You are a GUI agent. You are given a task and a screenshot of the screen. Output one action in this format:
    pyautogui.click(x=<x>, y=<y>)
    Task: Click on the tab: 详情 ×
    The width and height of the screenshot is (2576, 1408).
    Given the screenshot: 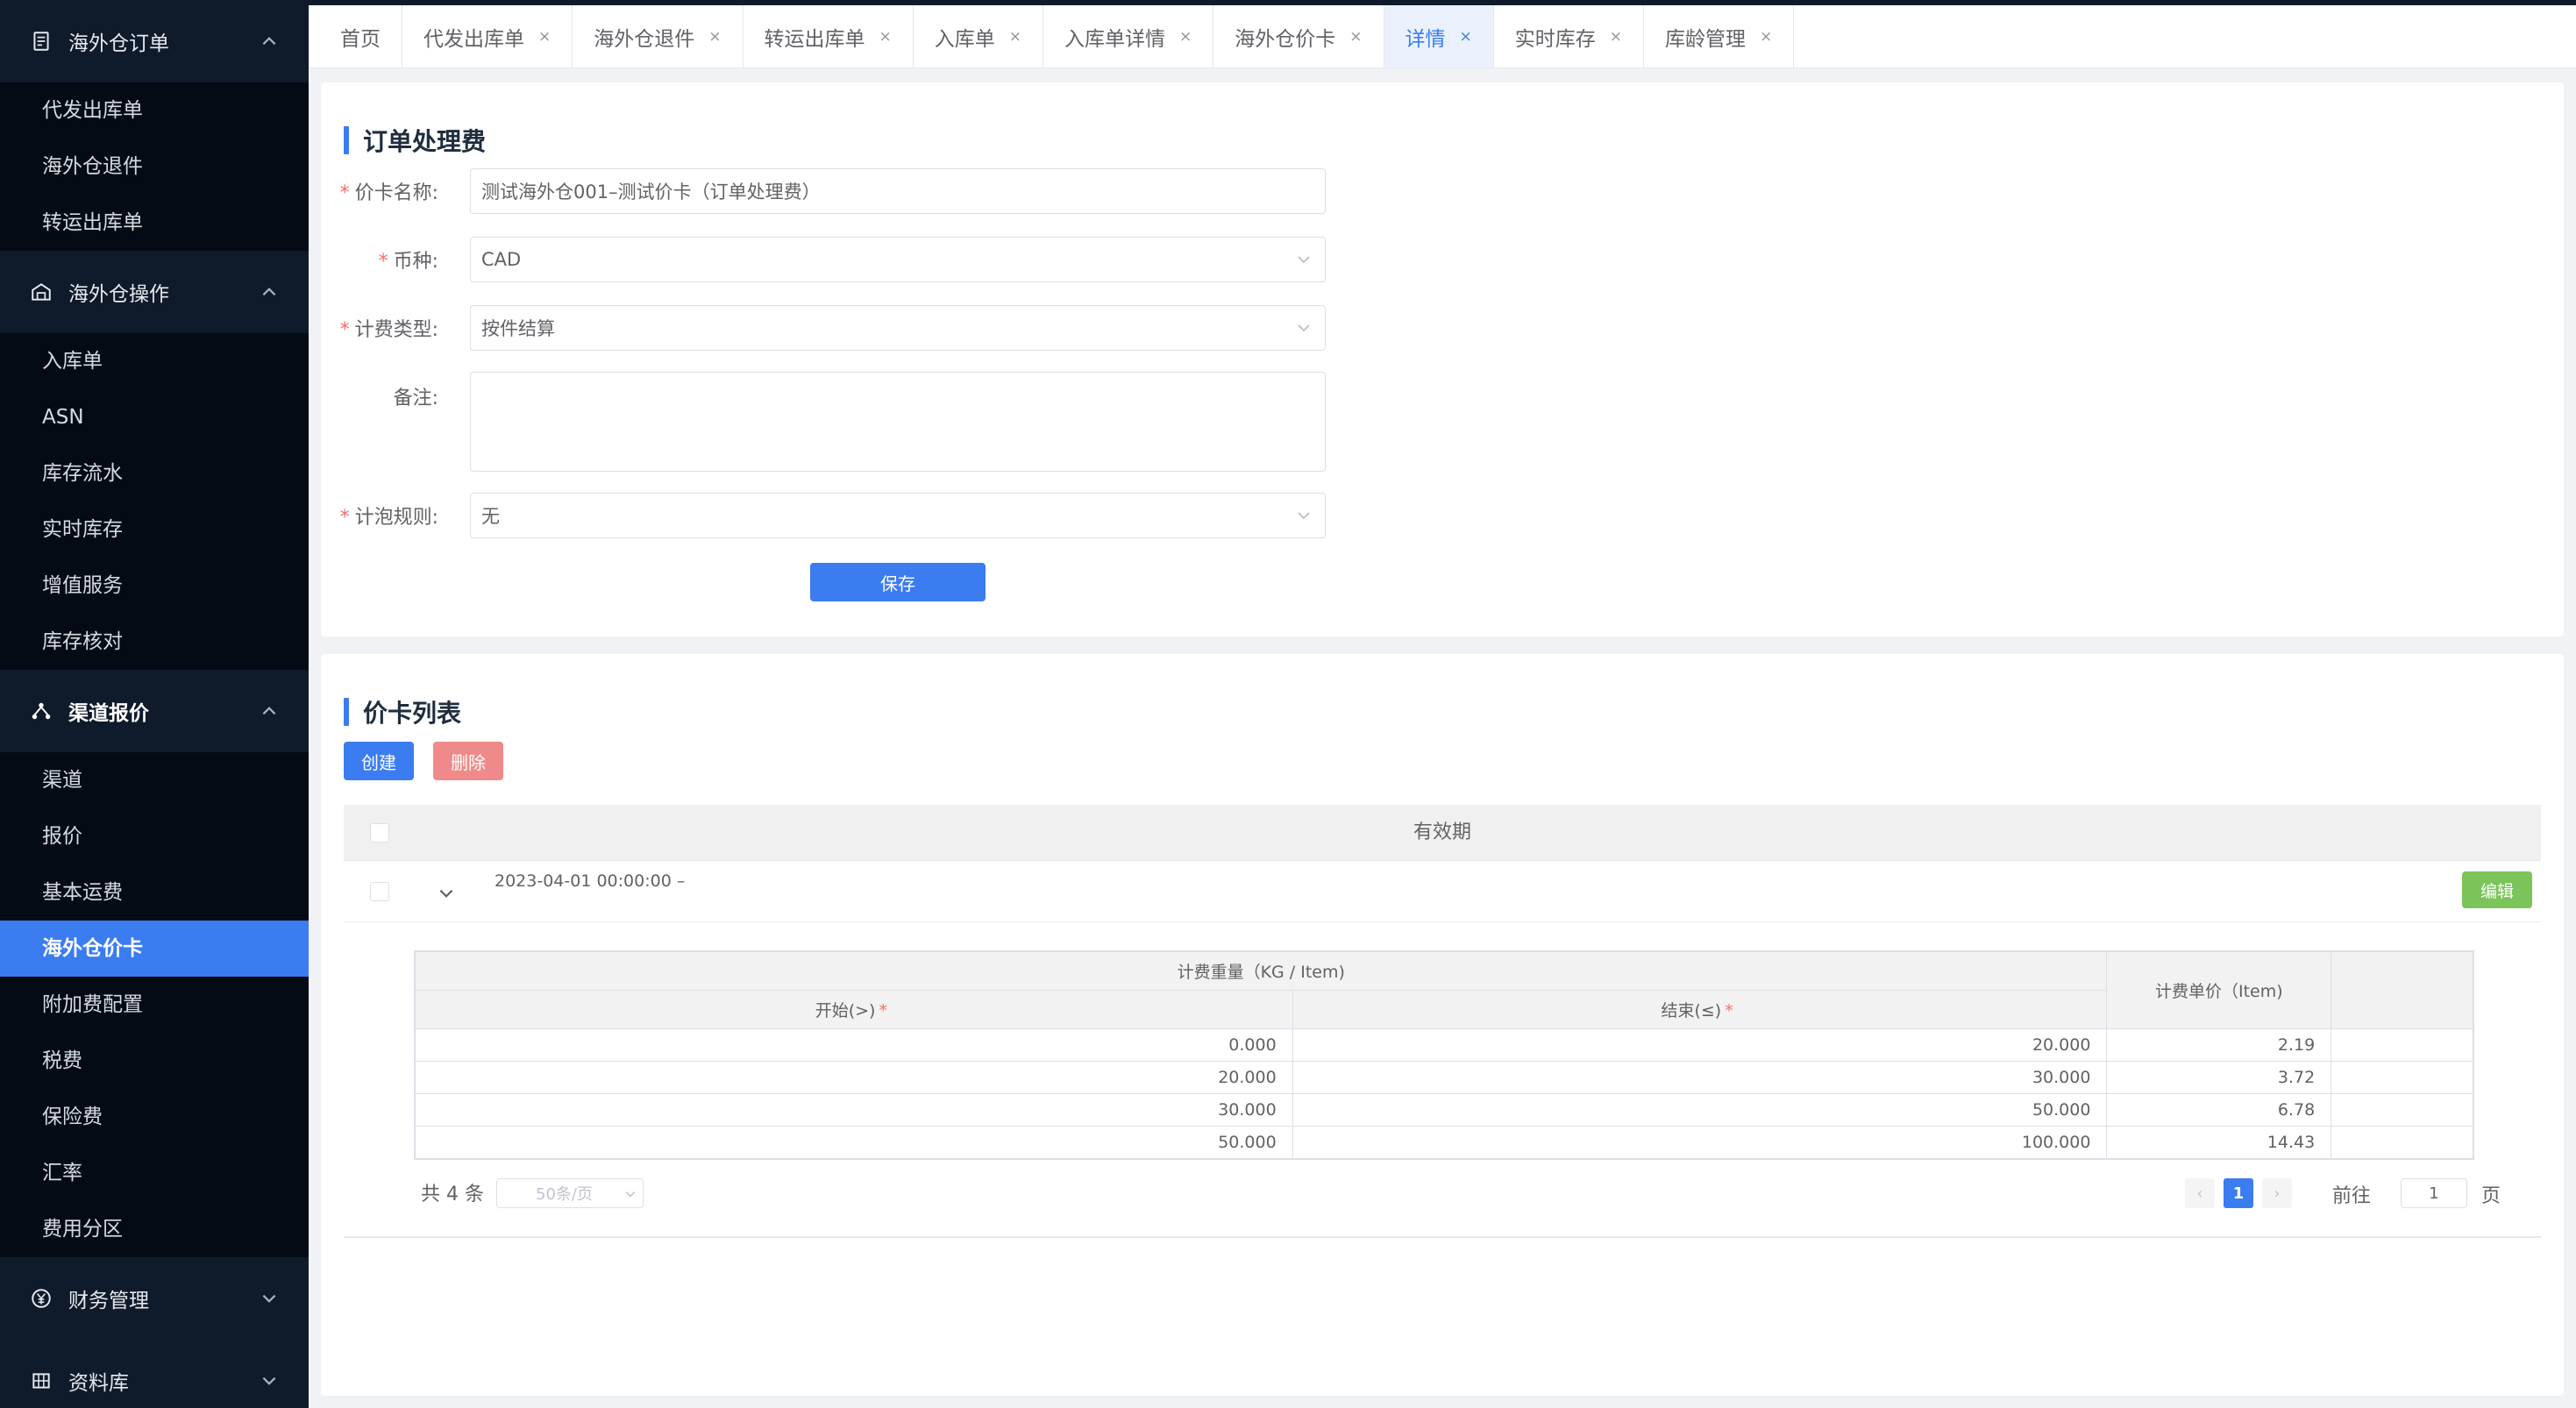 What is the action you would take?
    pyautogui.click(x=1439, y=36)
    